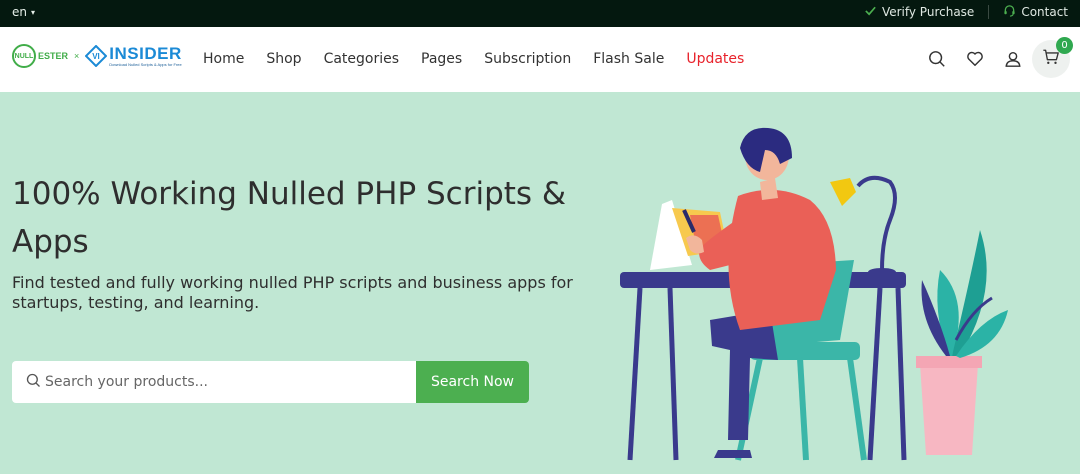 This screenshot has width=1080, height=474. What do you see at coordinates (1013, 59) in the screenshot?
I see `user-icon` at bounding box center [1013, 59].